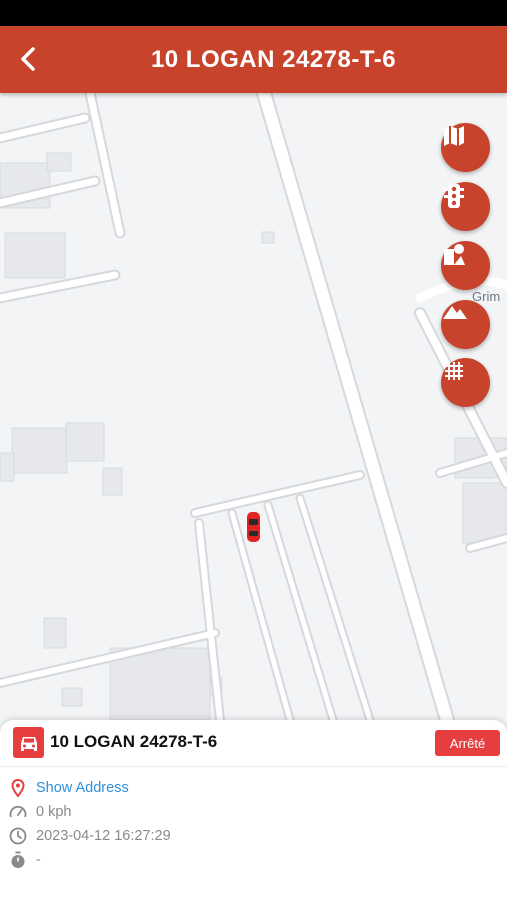 This screenshot has height=900, width=507. I want to click on duration-row: -, so click(24, 860).